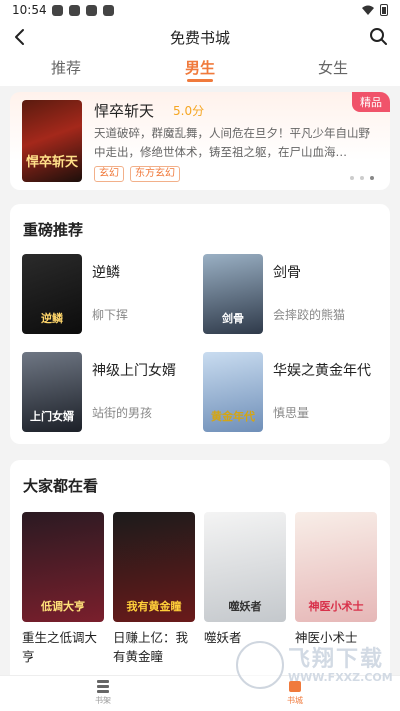 The width and height of the screenshot is (400, 711). Describe the element at coordinates (245, 606) in the screenshot. I see `cover-title-art: 噬妖者` at that location.